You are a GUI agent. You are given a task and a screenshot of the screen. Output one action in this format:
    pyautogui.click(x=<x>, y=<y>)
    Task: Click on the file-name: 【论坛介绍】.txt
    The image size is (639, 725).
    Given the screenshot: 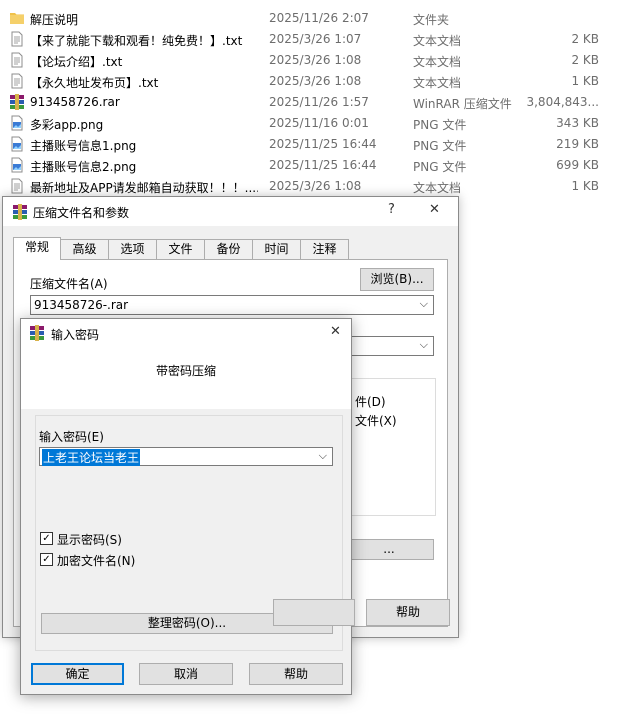 What is the action you would take?
    pyautogui.click(x=76, y=62)
    